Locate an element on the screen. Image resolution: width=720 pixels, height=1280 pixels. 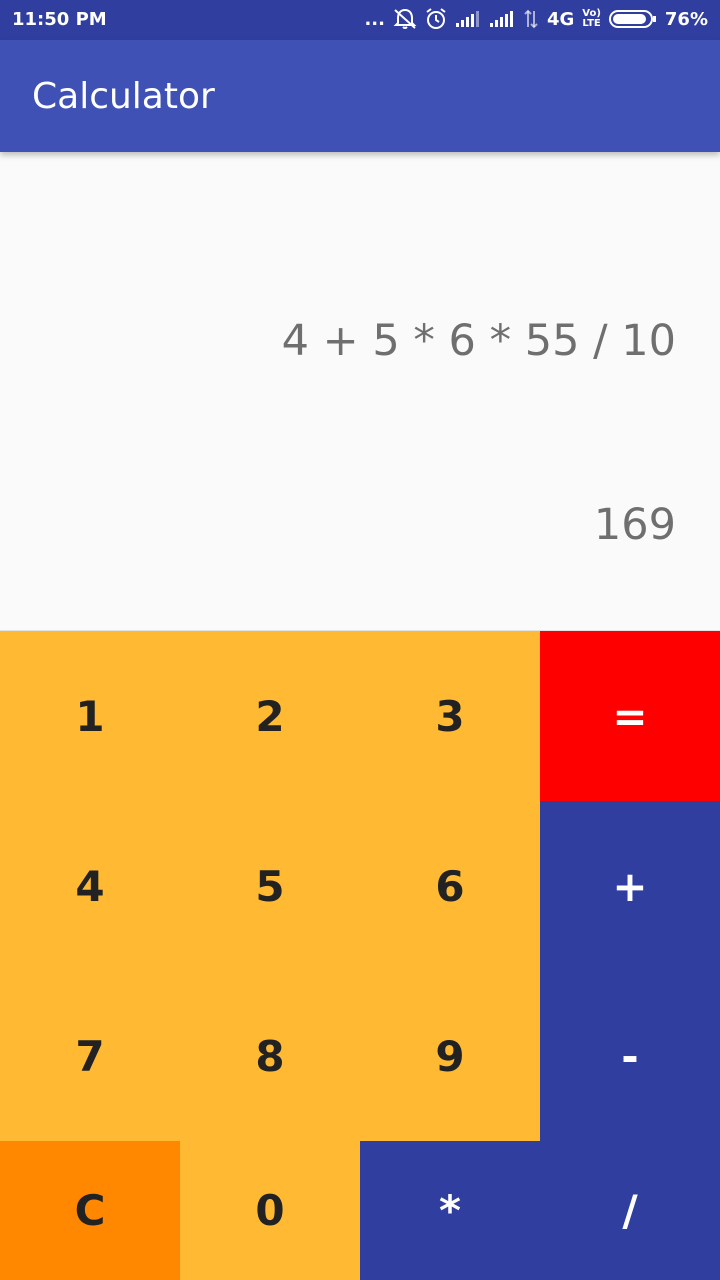
result-text: 169 is located at coordinates (634, 525).